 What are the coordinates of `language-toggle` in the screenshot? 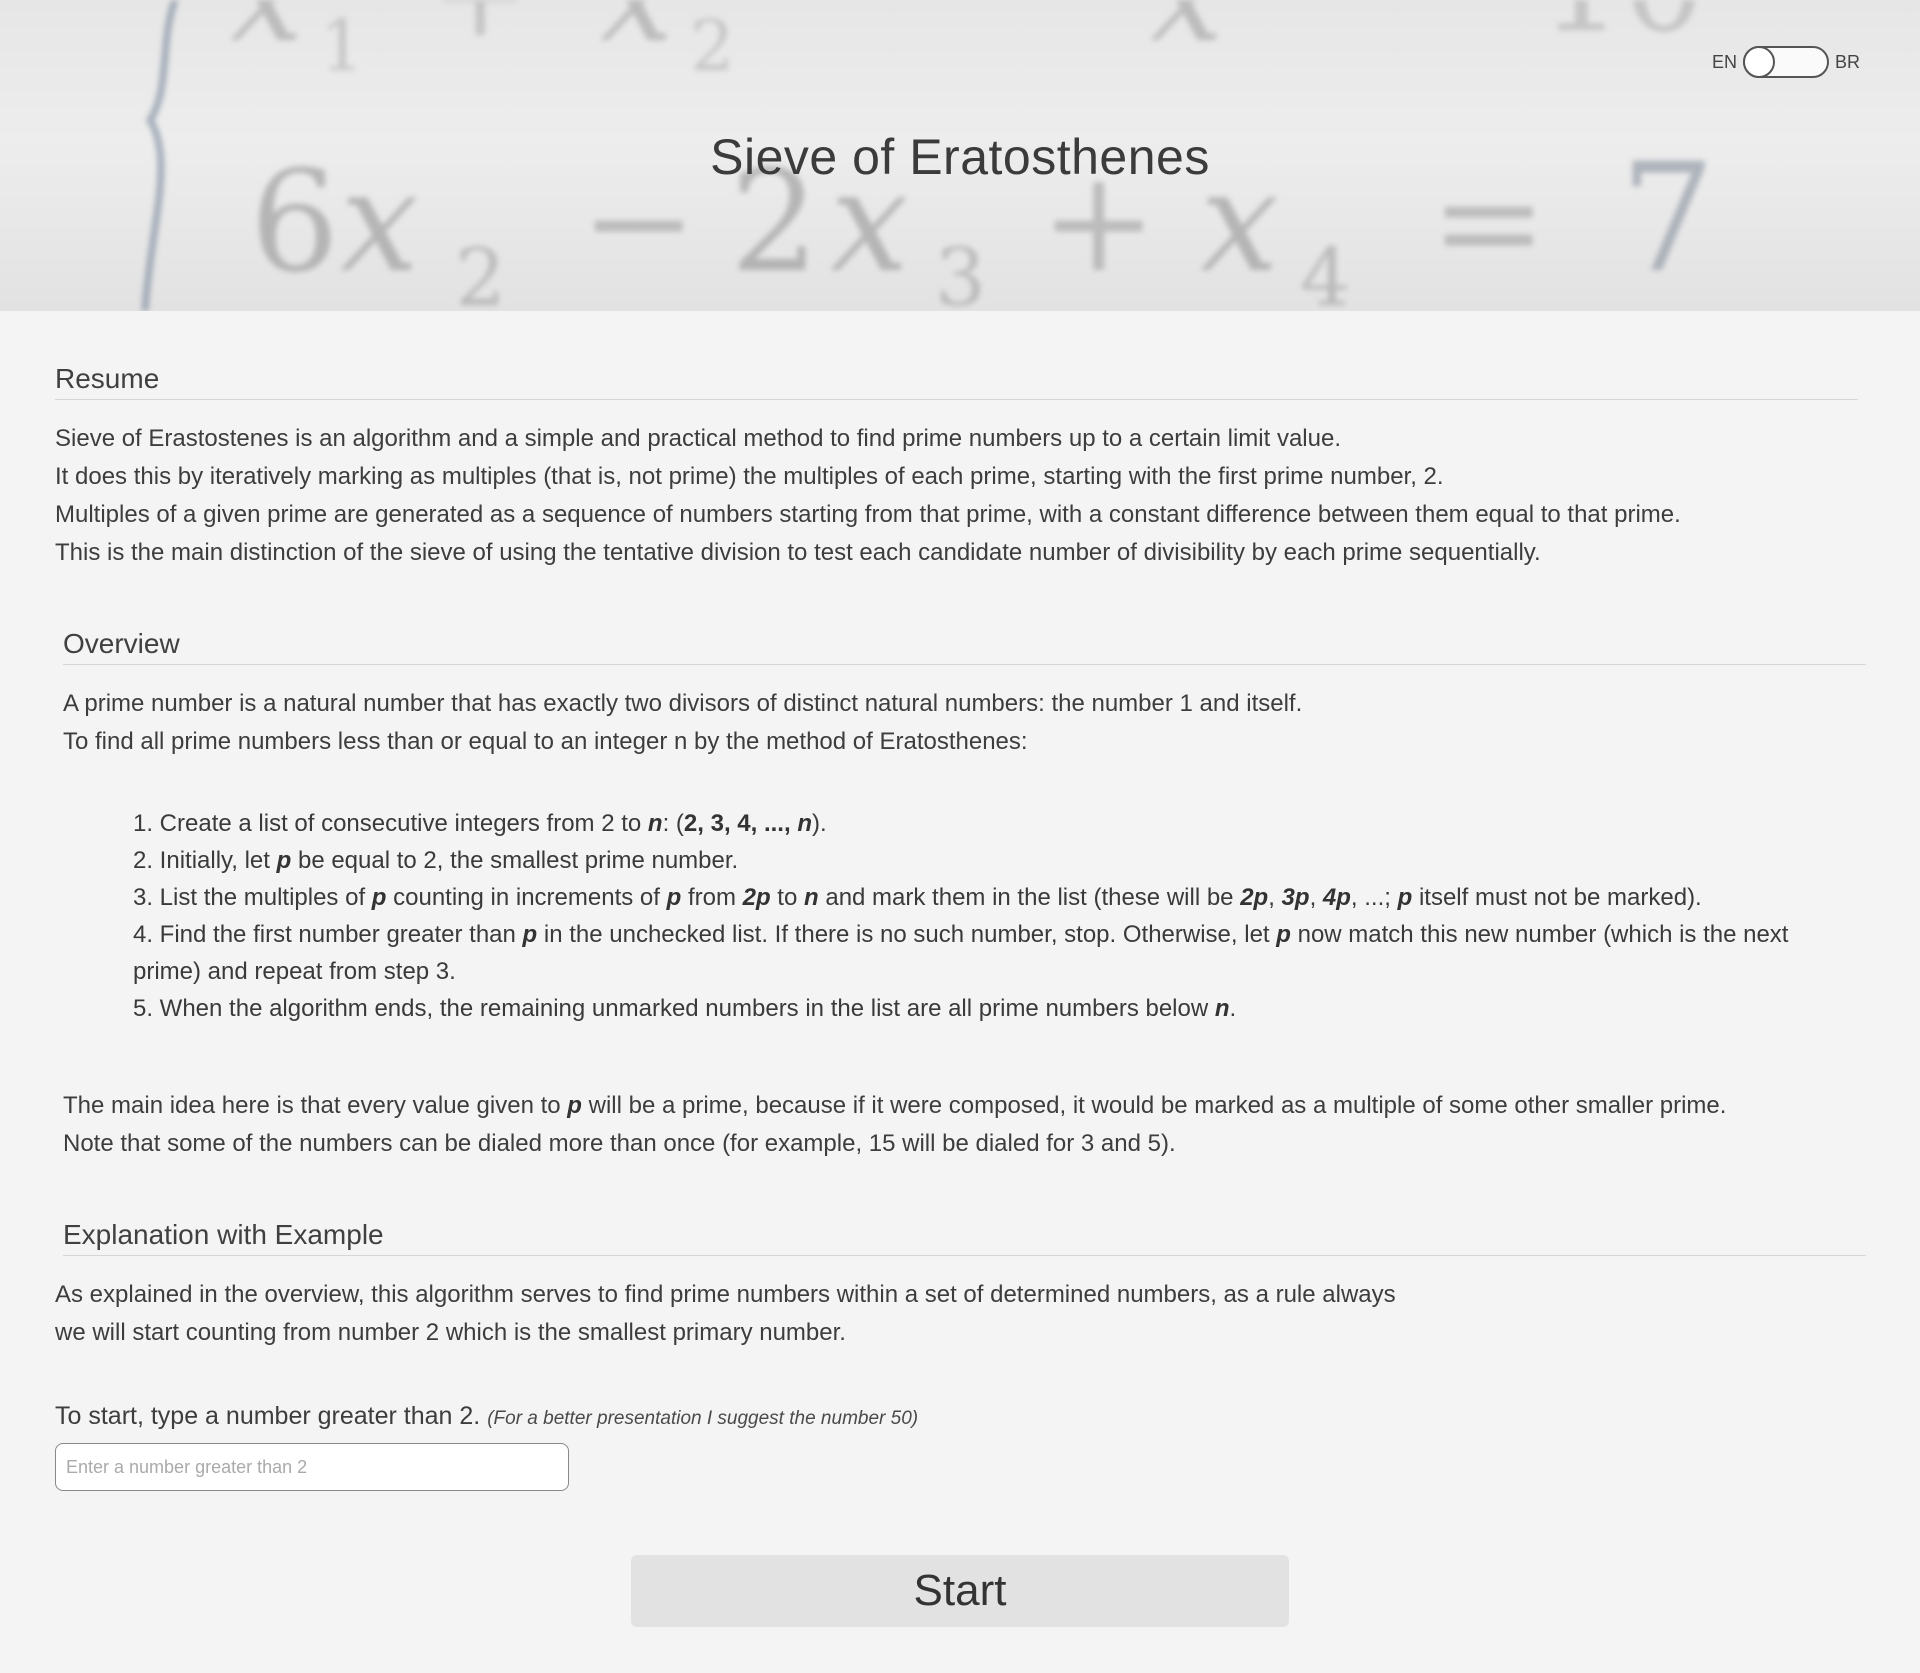 It's located at (1785, 62).